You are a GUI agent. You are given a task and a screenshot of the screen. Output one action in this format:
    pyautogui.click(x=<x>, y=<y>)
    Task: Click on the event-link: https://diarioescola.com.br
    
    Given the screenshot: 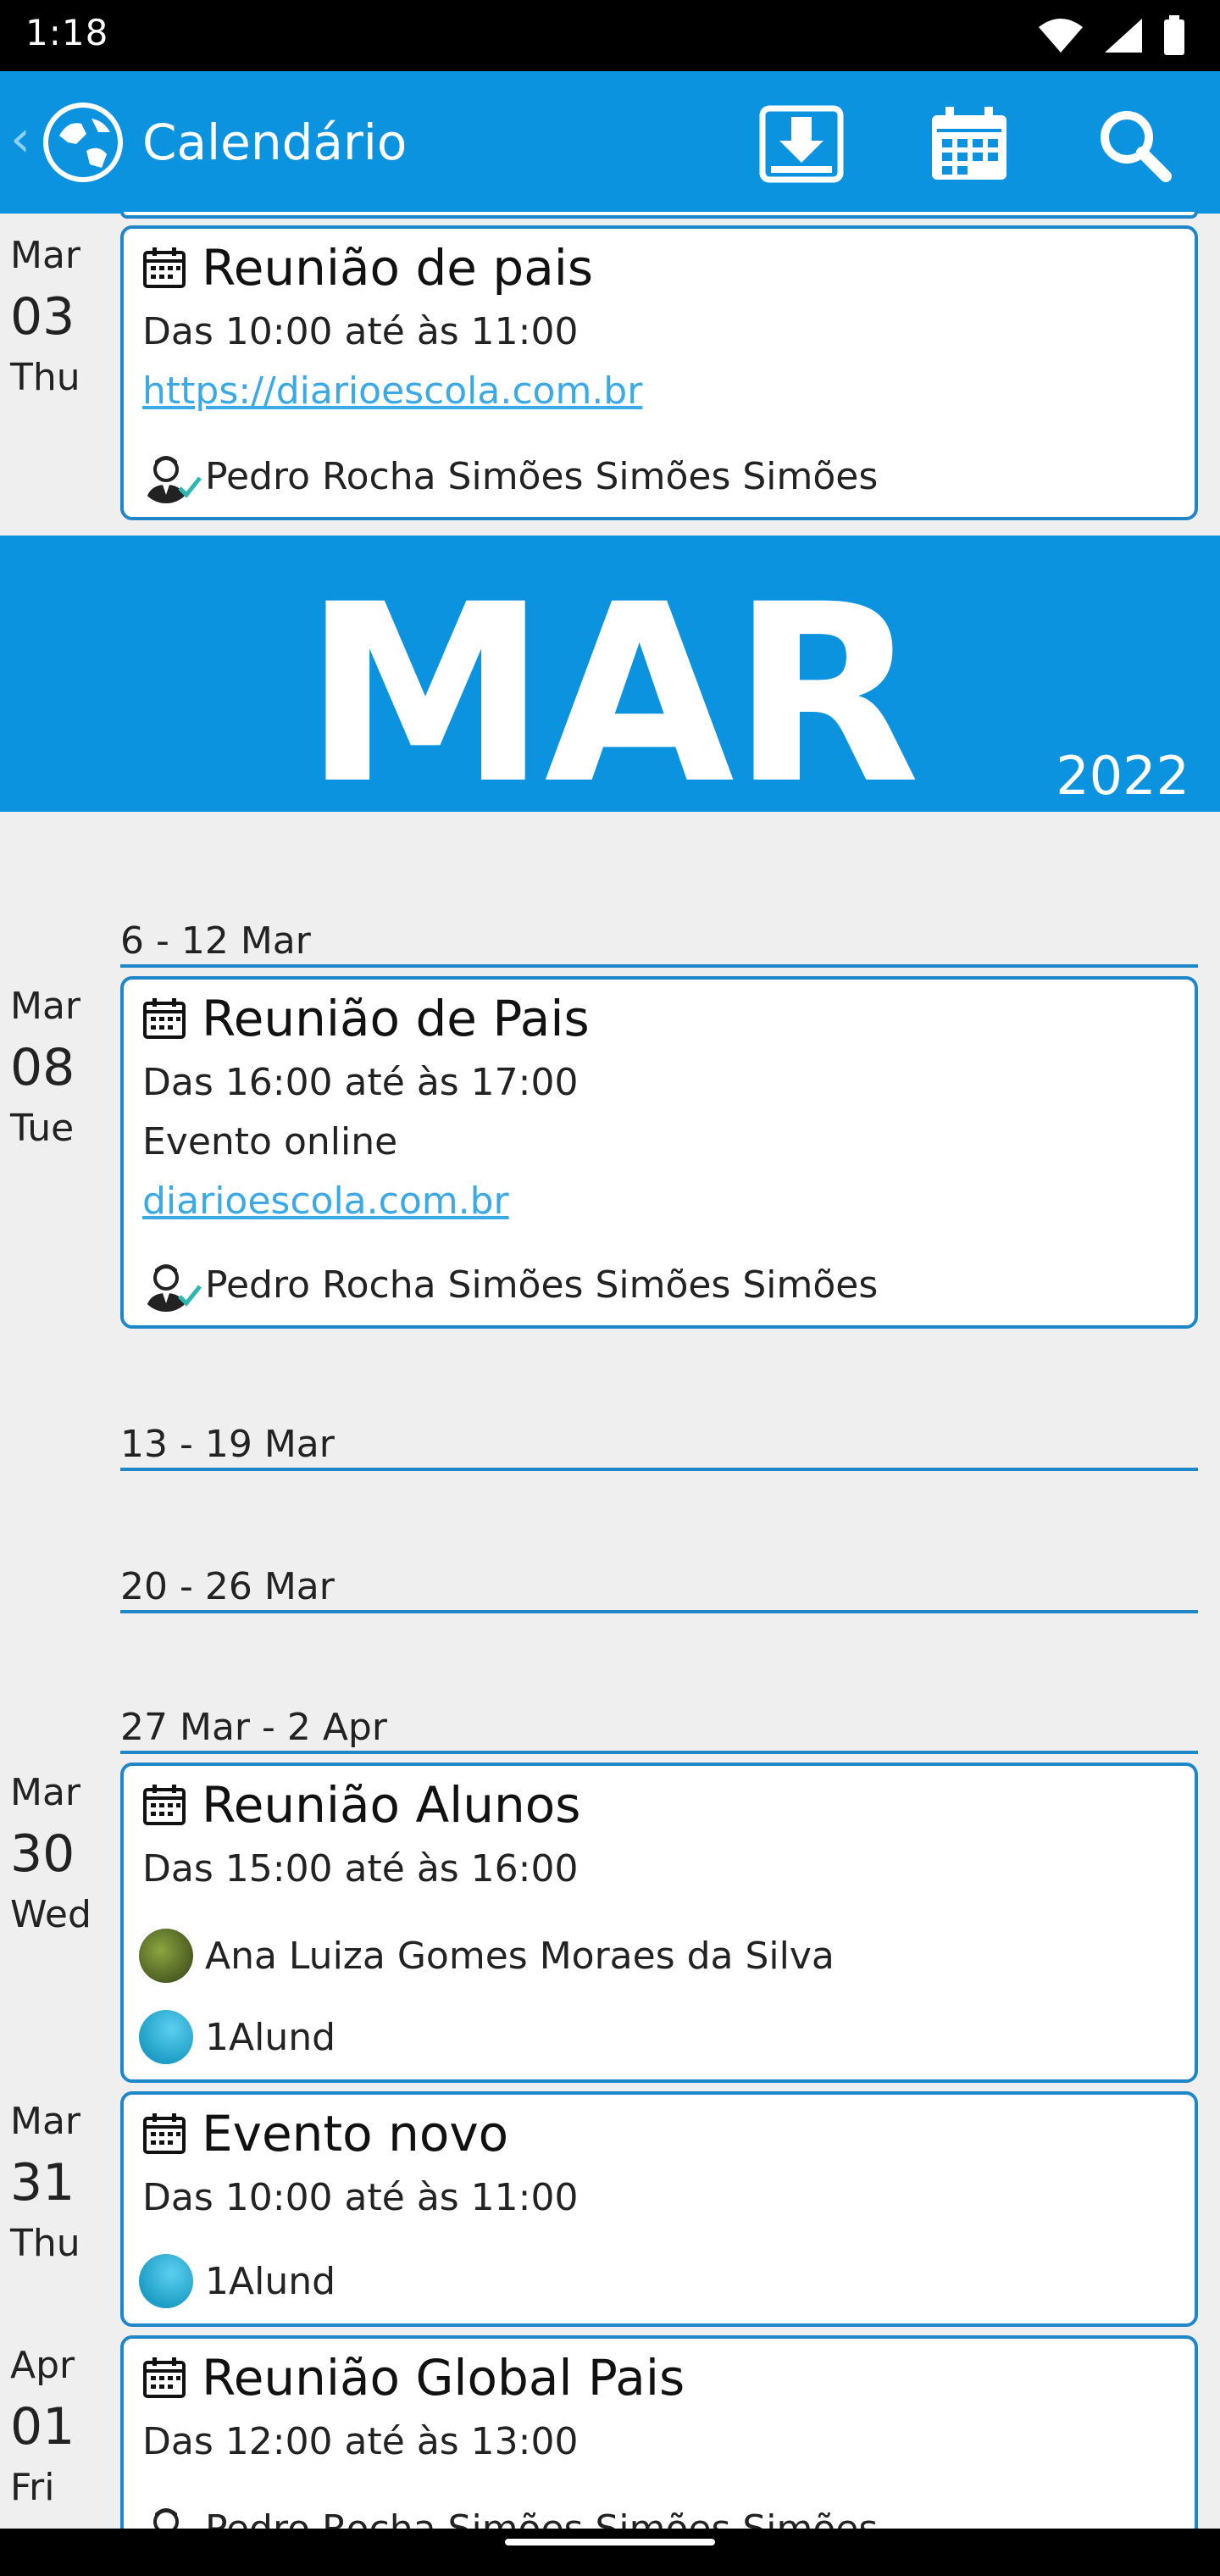 What is the action you would take?
    pyautogui.click(x=392, y=391)
    